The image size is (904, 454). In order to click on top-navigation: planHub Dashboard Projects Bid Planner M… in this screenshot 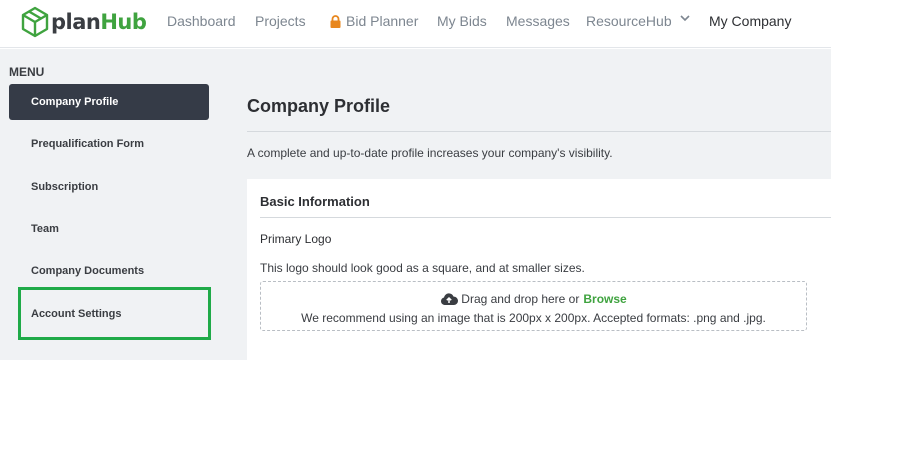, I will do `click(415, 24)`.